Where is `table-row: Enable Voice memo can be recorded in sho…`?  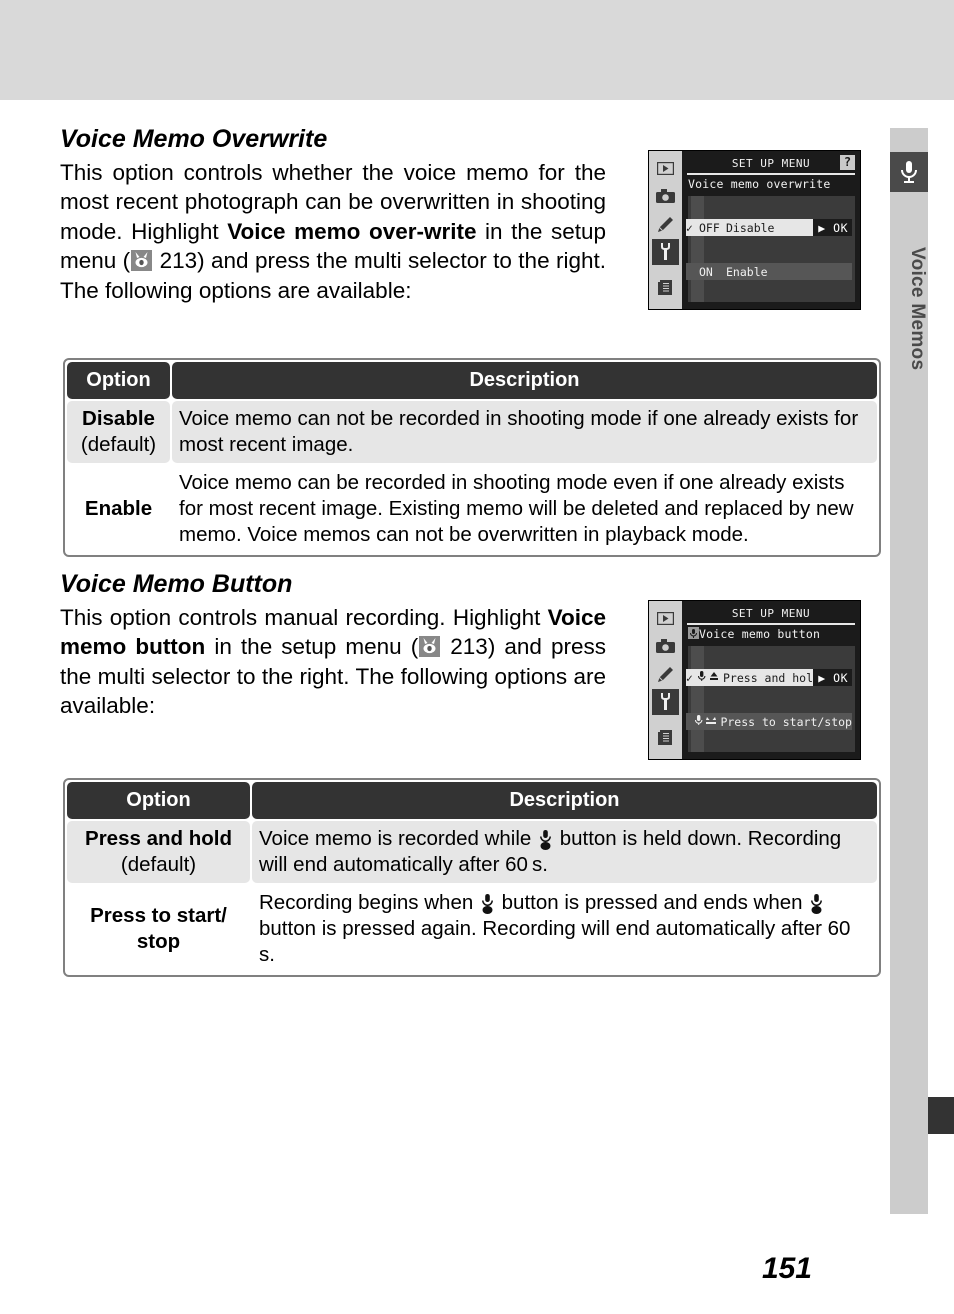 table-row: Enable Voice memo can be recorded in sho… is located at coordinates (472, 509).